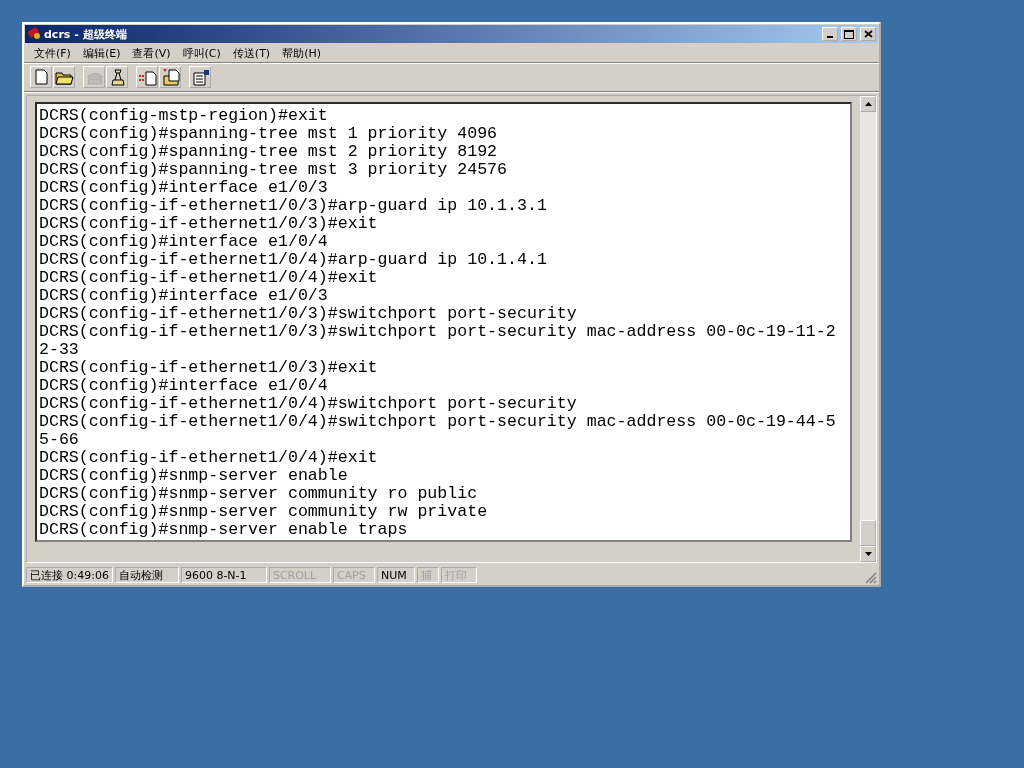  I want to click on terminal-line: DCRS(config-if-ethernet1/0/4)#arp-guard ip 10.1.4.1, so click(293, 260).